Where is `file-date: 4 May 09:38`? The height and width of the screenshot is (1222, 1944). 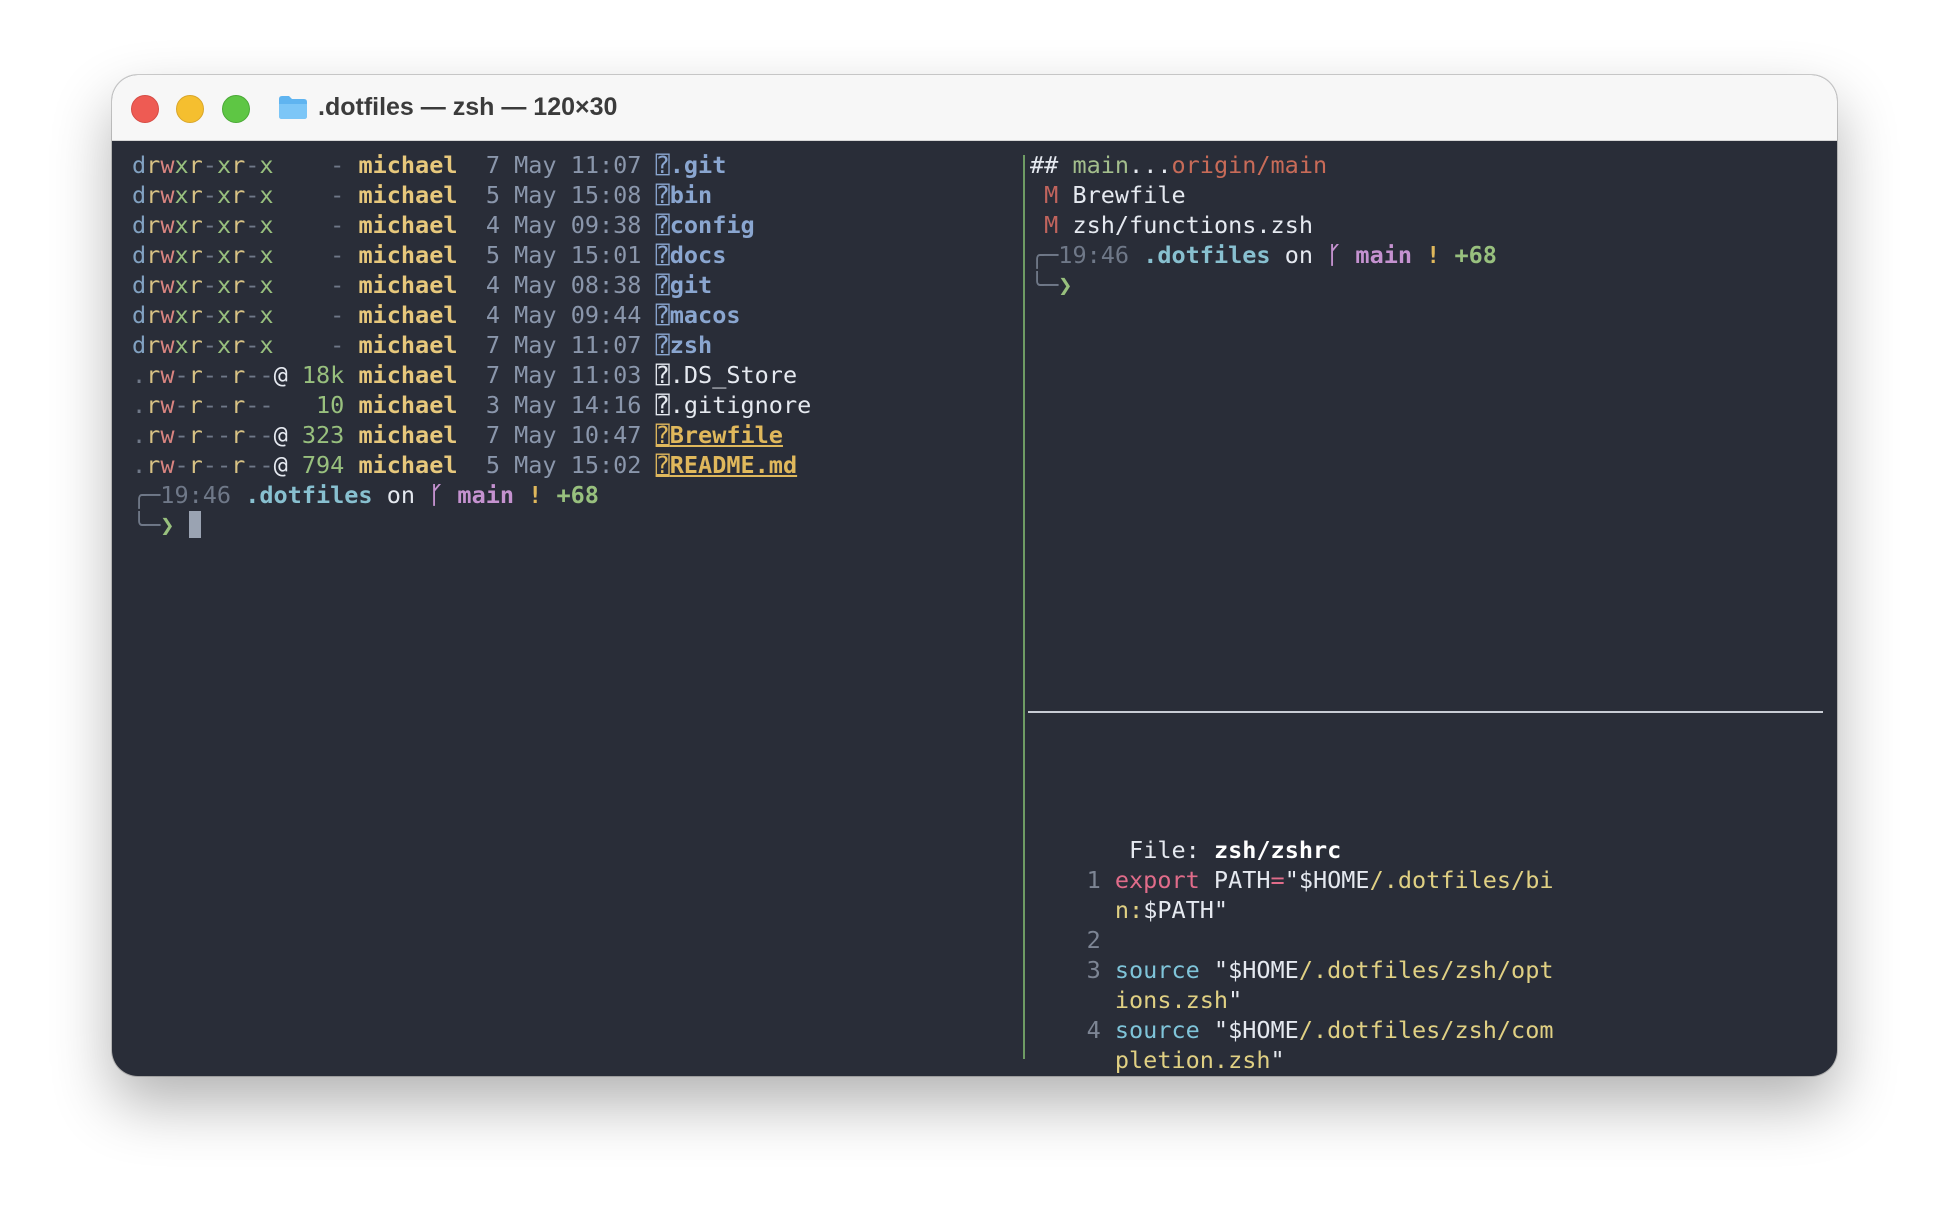 file-date: 4 May 09:38 is located at coordinates (556, 225).